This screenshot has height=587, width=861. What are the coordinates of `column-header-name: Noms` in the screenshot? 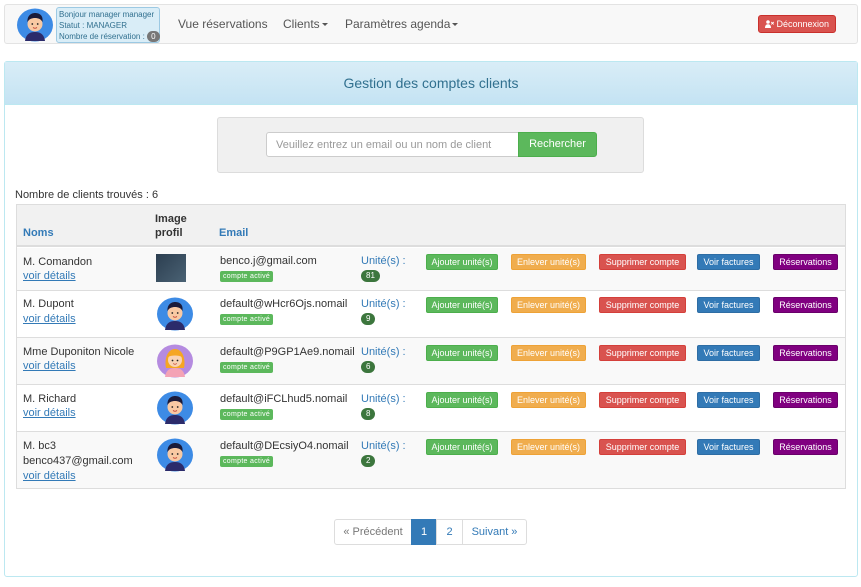 It's located at (38, 233).